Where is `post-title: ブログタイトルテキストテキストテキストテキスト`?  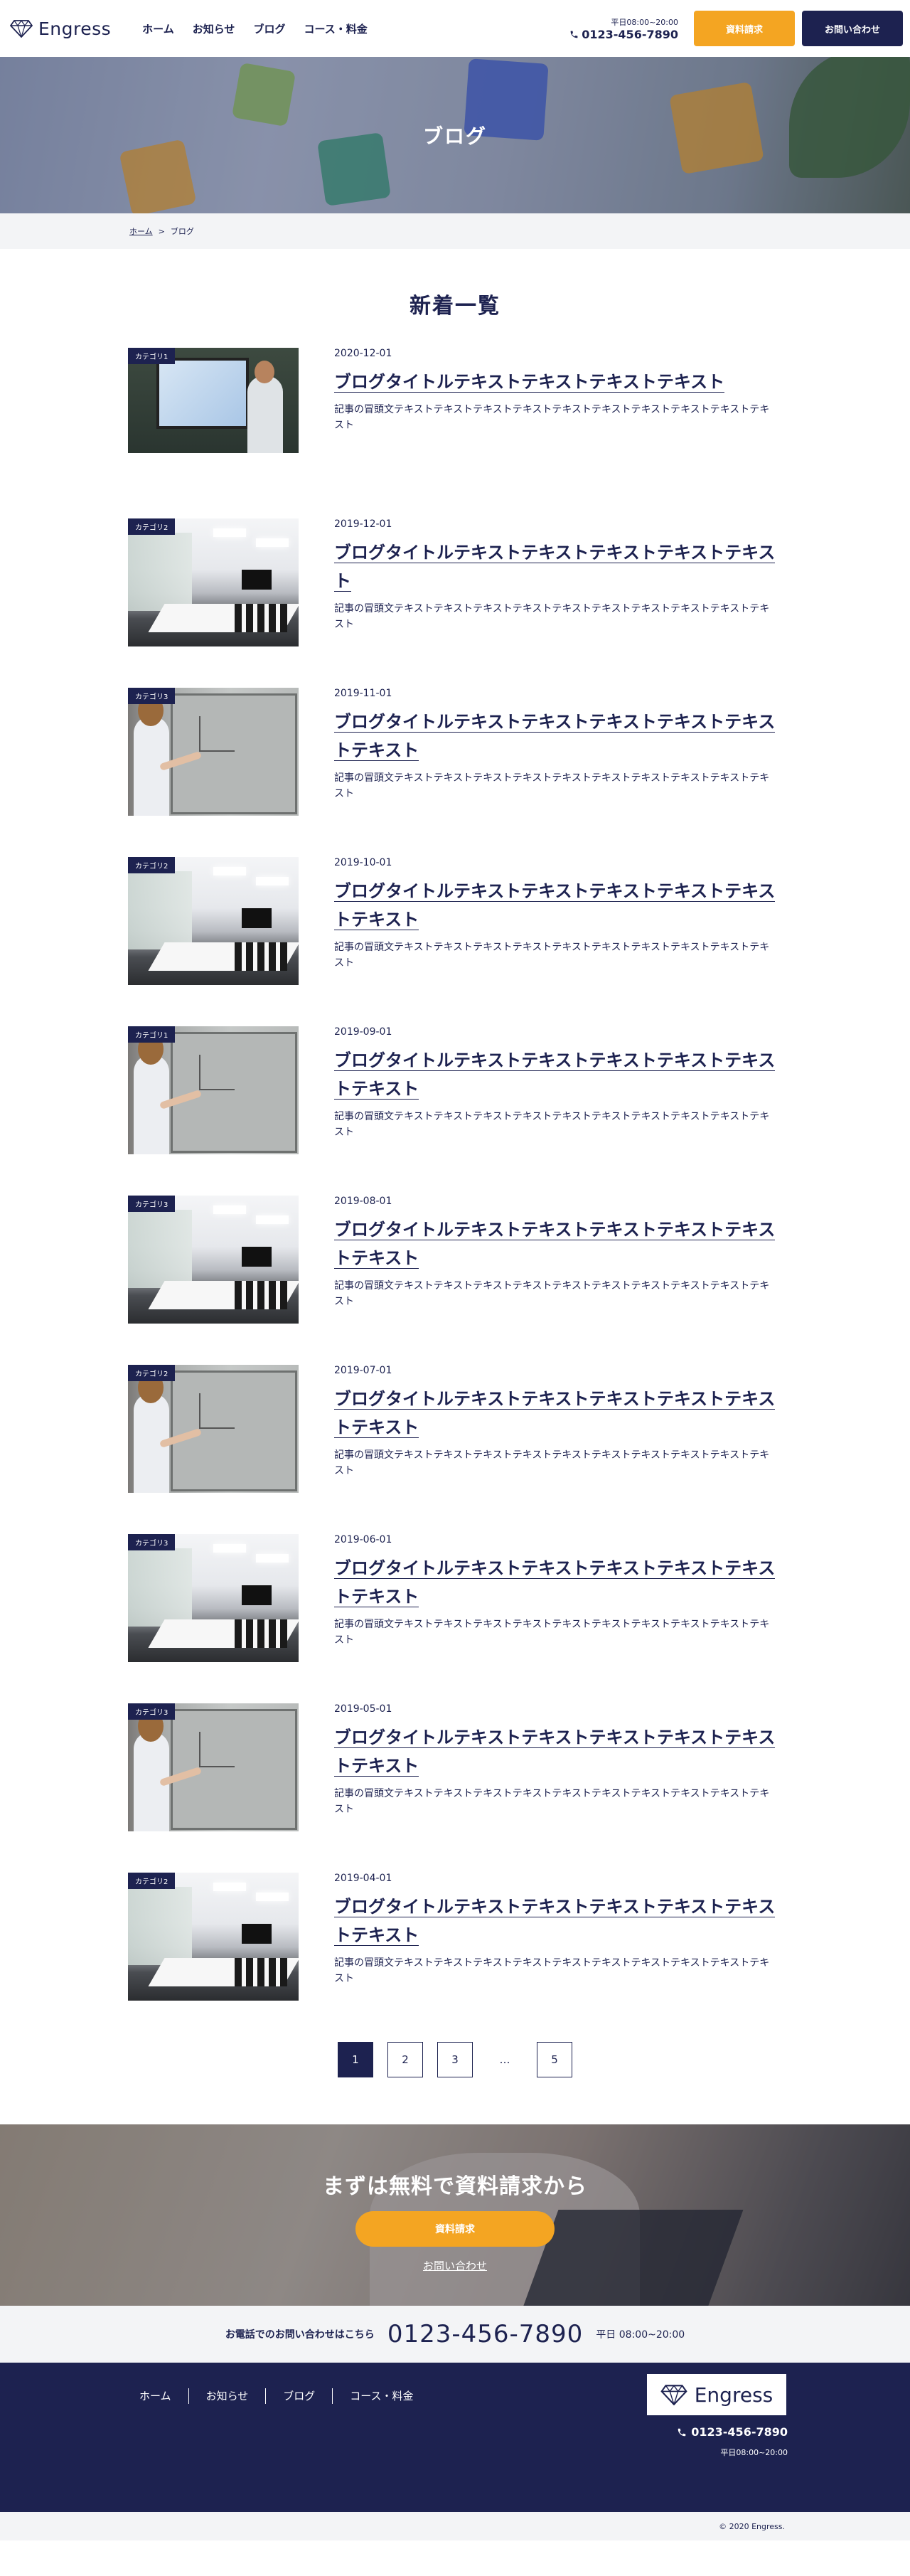
post-title: ブログタイトルテキストテキストテキストテキスト is located at coordinates (558, 382).